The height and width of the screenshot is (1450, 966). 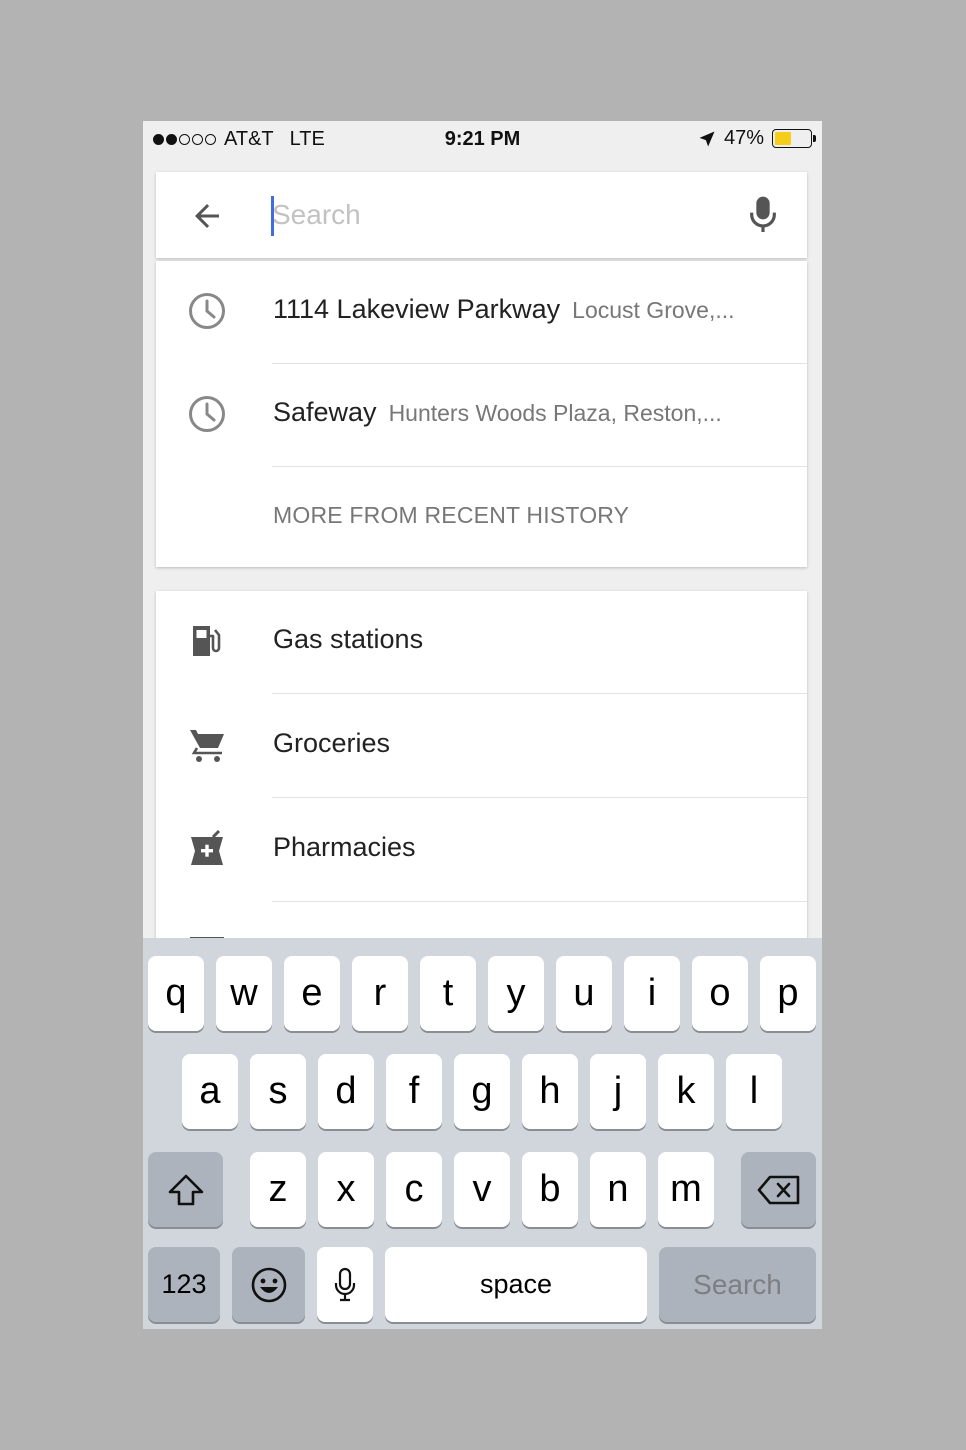 I want to click on status-right: 47%, so click(x=757, y=138).